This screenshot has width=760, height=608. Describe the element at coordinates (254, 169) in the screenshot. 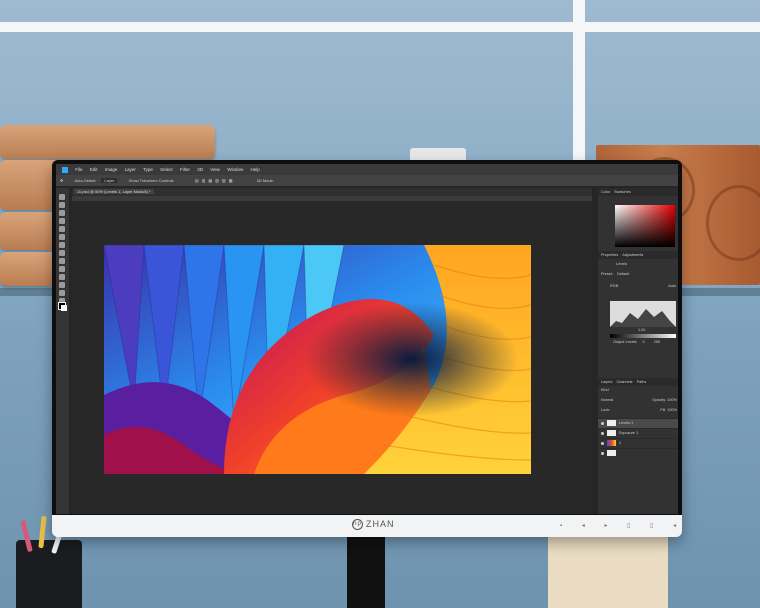

I see `menu-help: Help` at that location.